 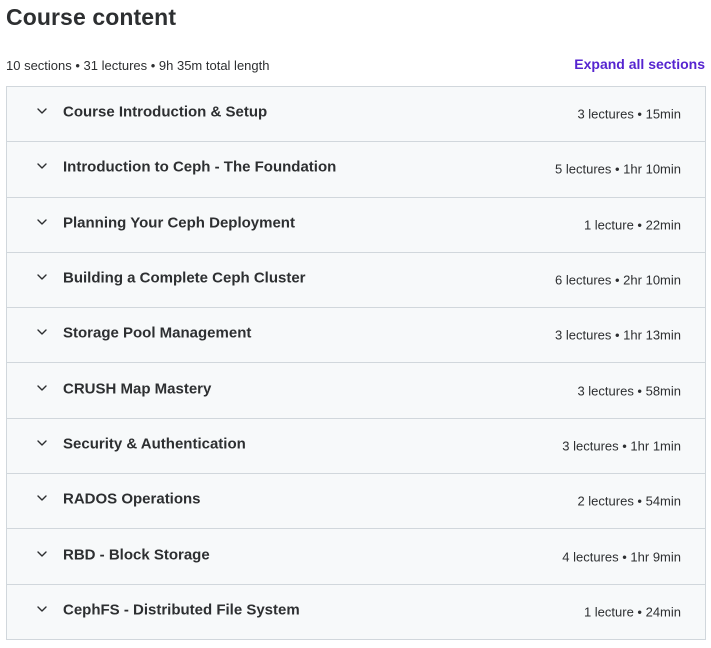 What do you see at coordinates (629, 114) in the screenshot?
I see `section-info: 3 lectures • 15min` at bounding box center [629, 114].